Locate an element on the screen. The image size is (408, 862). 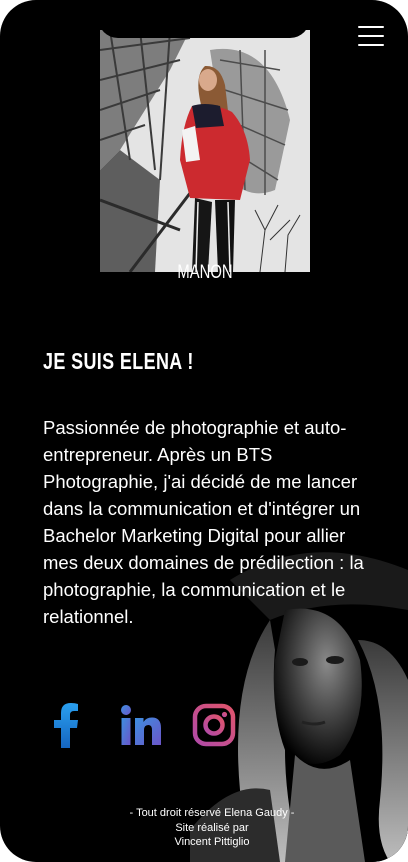
footer-rights: - Tout droit réservé Elena Gaudy - is located at coordinates (212, 813).